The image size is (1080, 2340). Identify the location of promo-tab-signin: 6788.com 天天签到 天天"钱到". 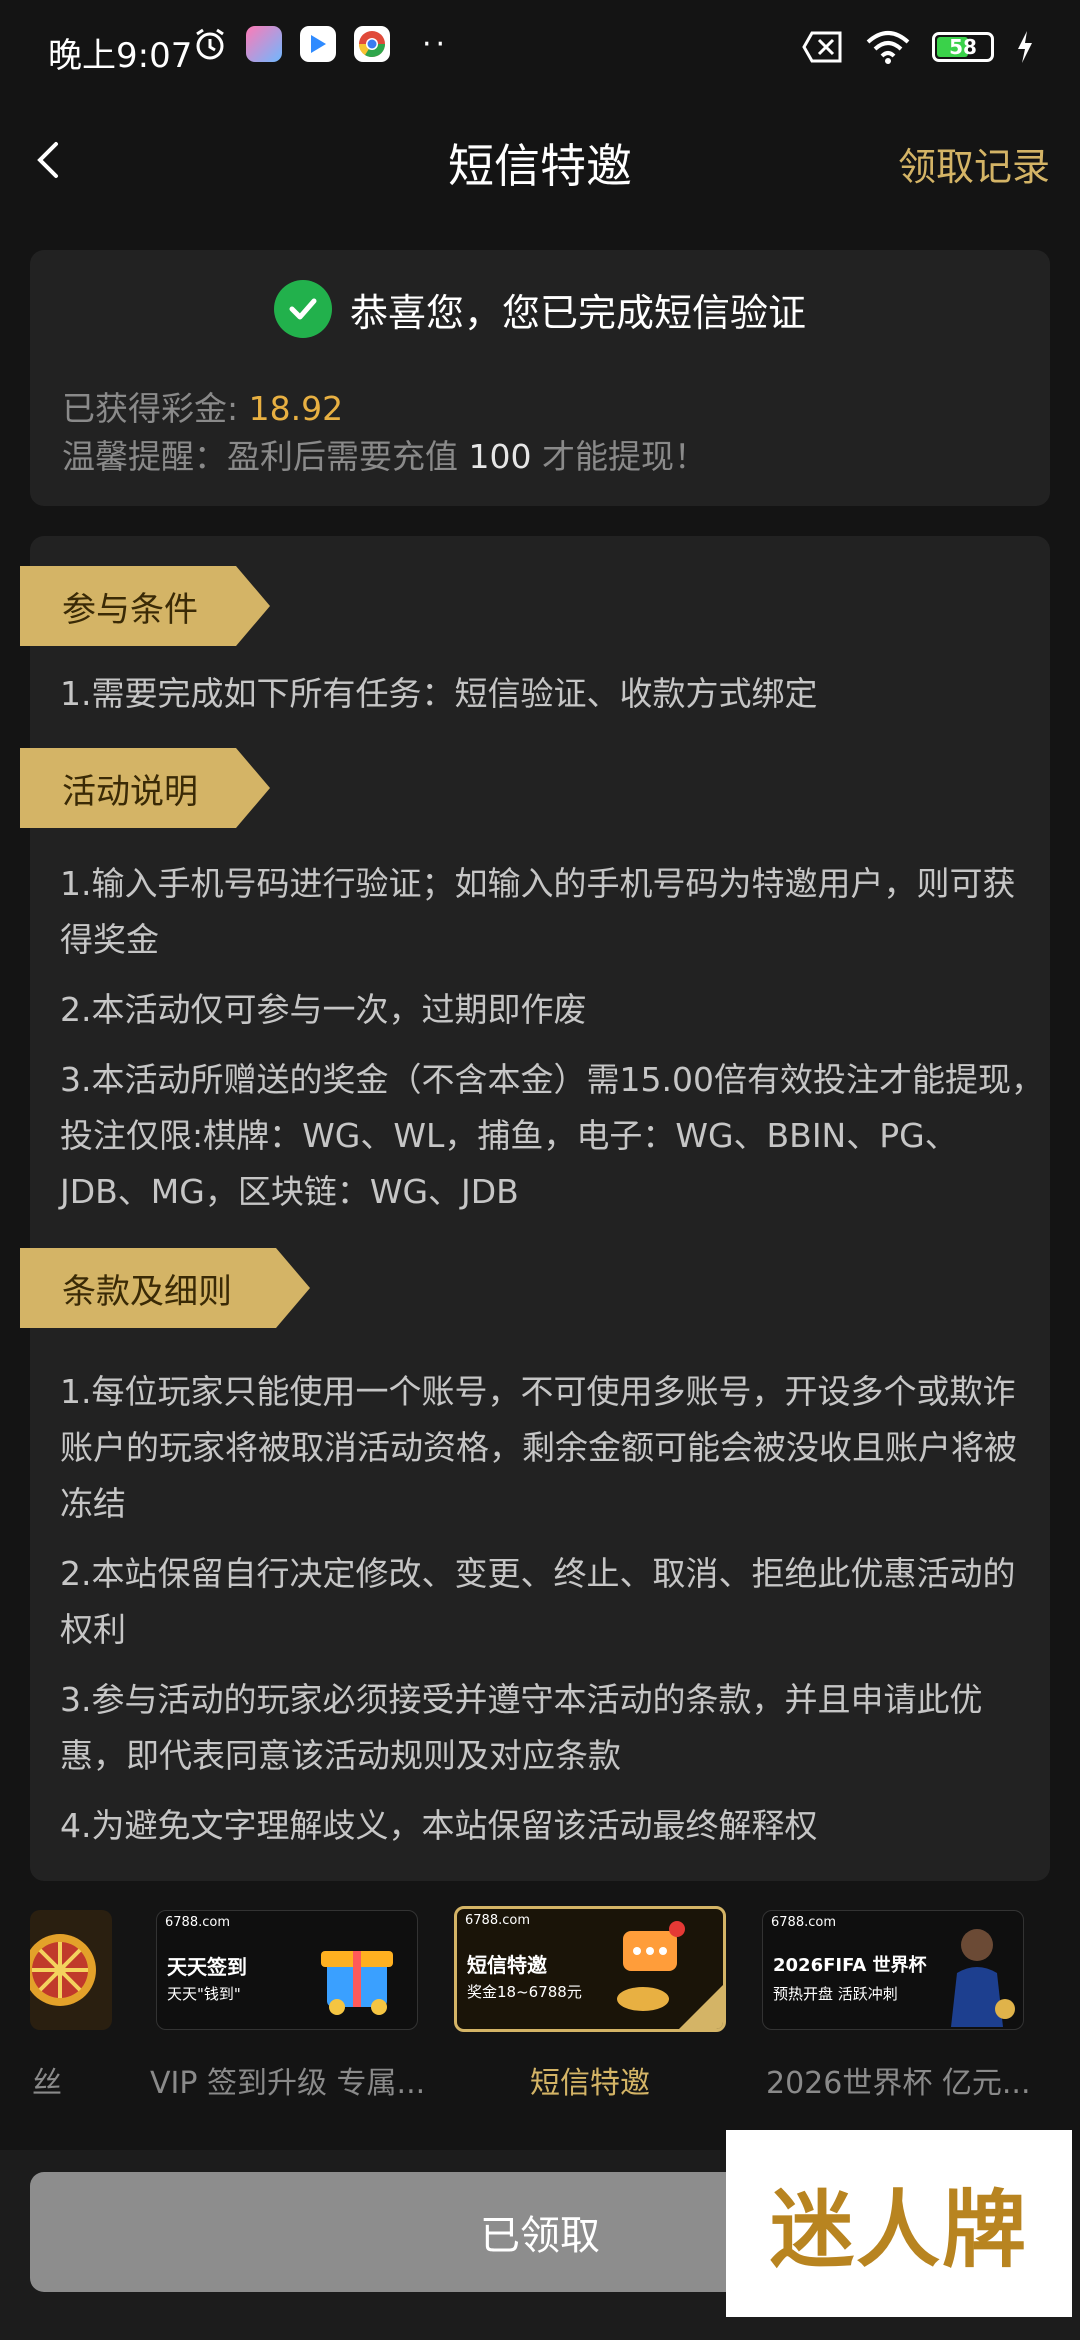
(287, 1970).